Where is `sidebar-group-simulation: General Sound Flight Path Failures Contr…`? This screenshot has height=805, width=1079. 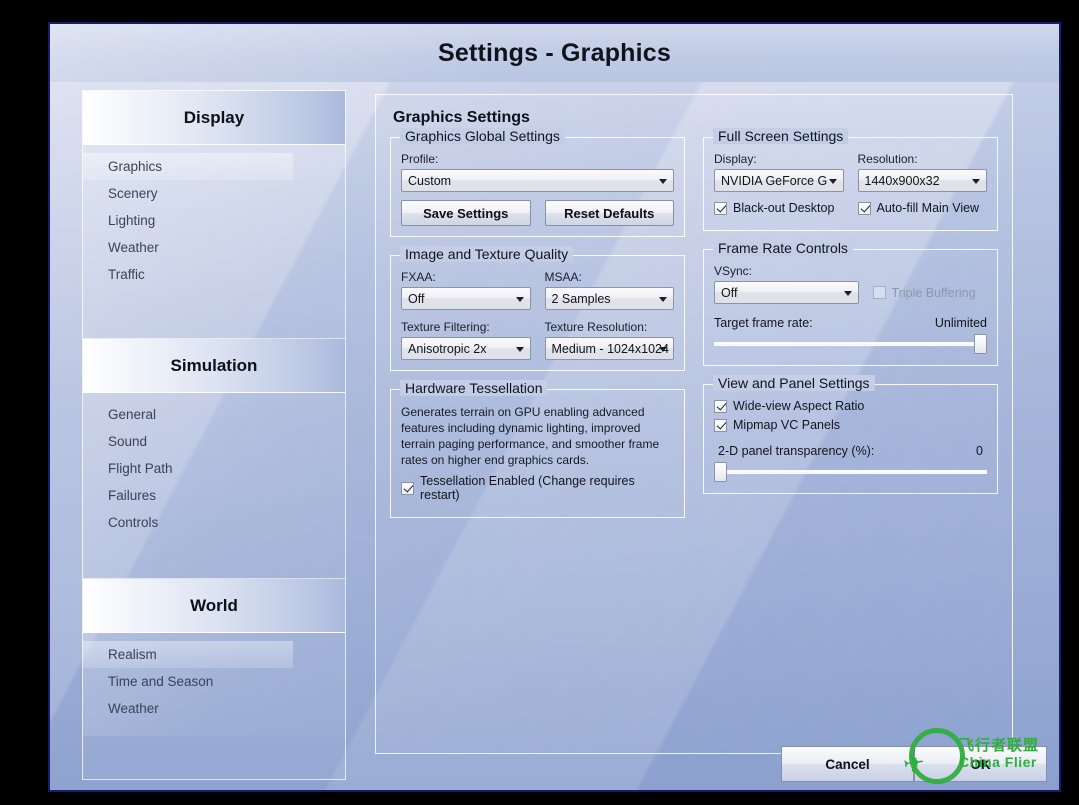 sidebar-group-simulation: General Sound Flight Path Failures Contr… is located at coordinates (214, 486).